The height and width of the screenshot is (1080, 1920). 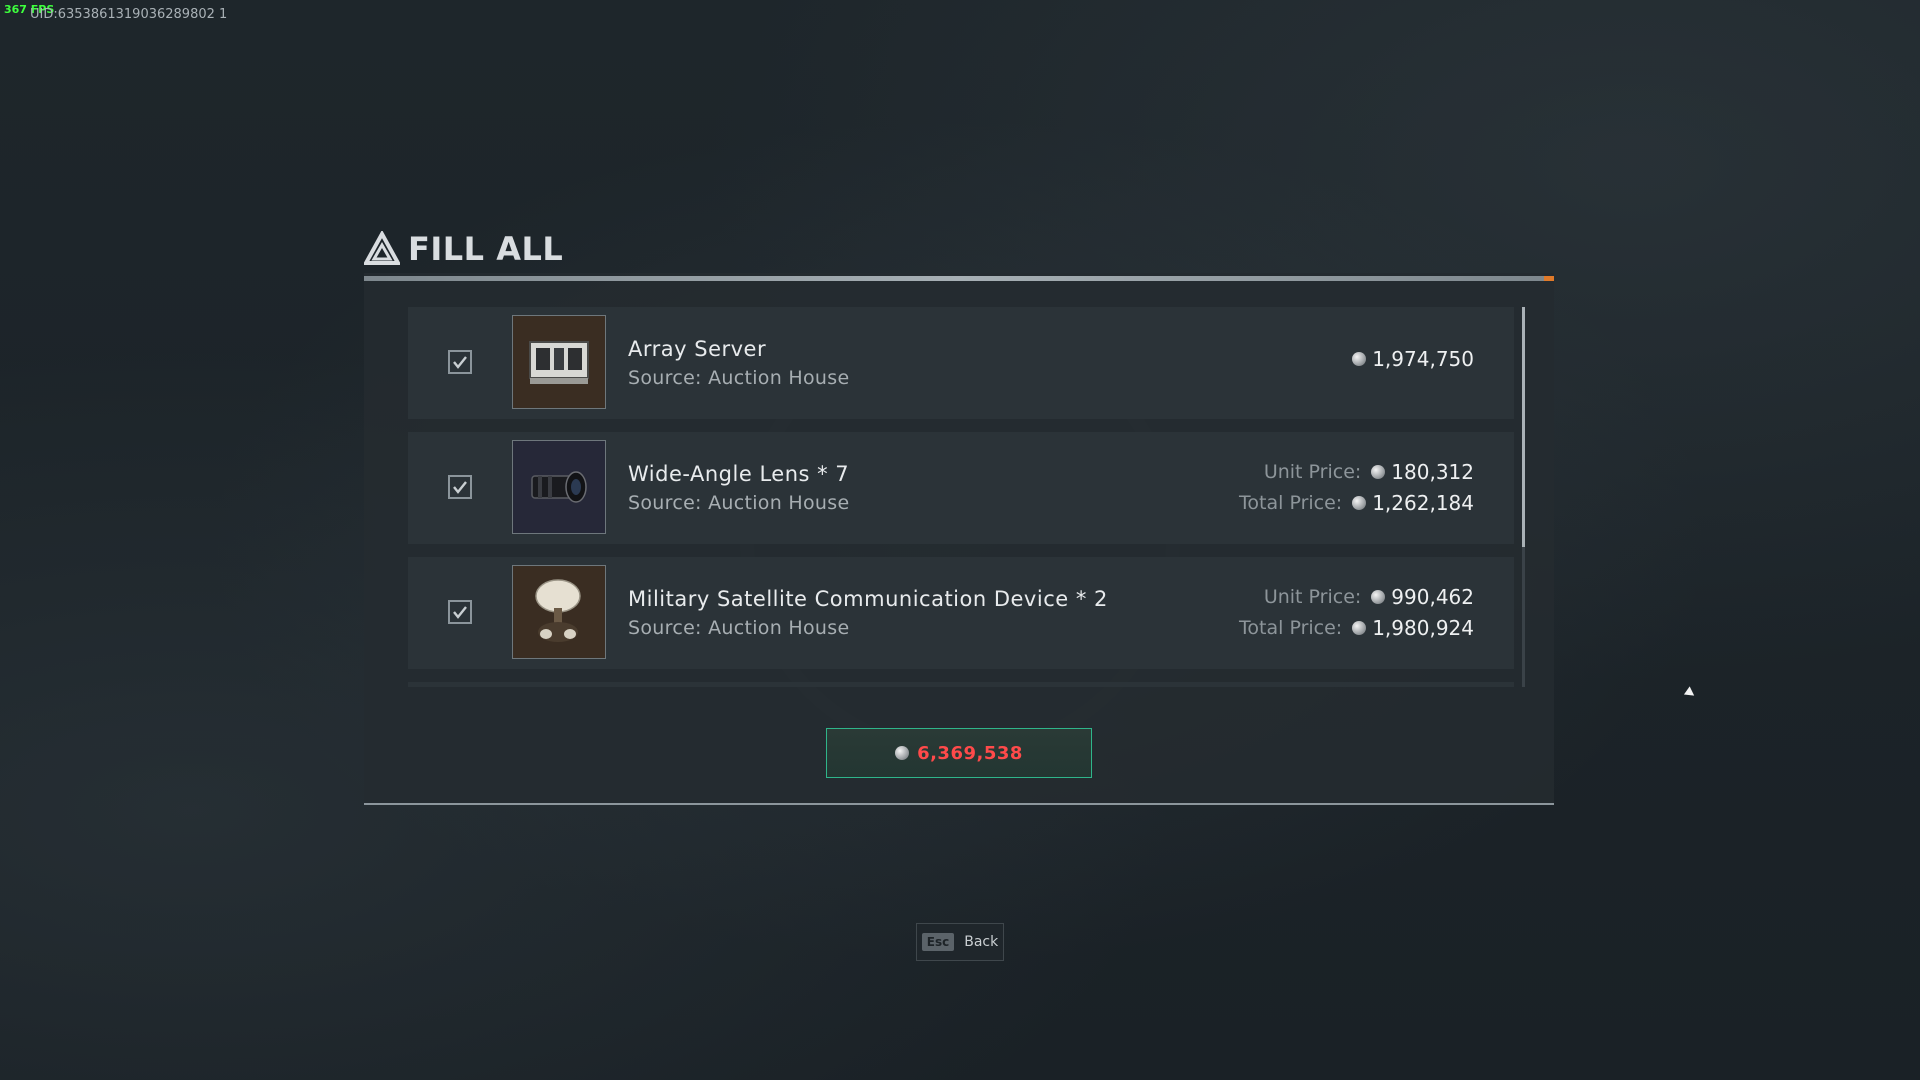 I want to click on total-cost: 6,369,538, so click(x=970, y=753).